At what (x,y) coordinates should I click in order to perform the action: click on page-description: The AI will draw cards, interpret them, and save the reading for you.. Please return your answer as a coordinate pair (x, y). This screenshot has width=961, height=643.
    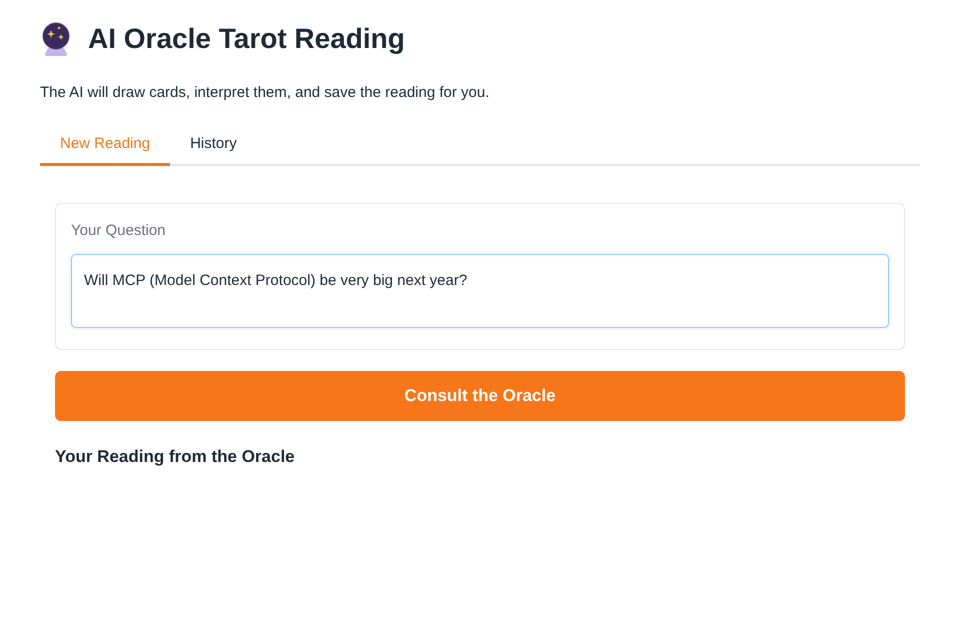
    Looking at the image, I should click on (265, 93).